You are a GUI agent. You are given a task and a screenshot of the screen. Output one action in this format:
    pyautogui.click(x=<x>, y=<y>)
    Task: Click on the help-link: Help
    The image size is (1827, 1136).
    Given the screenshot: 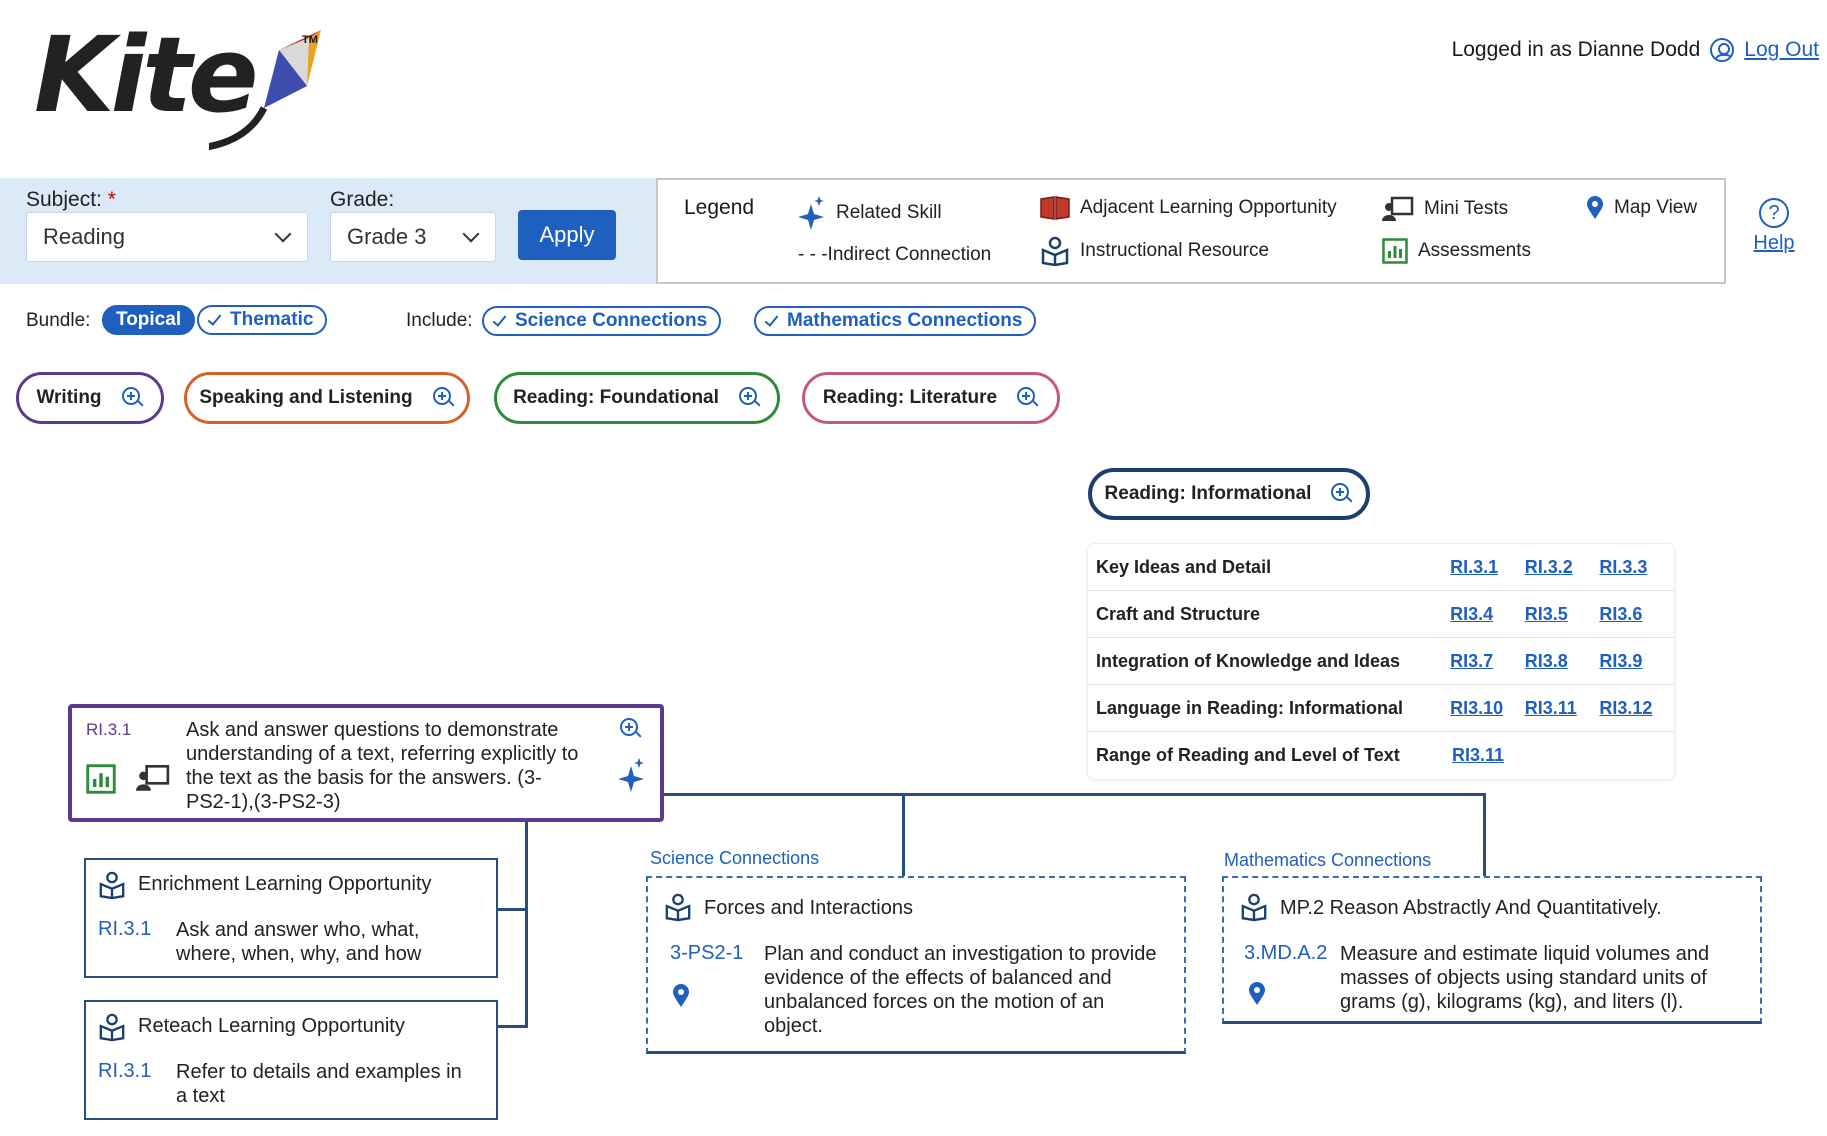 What is the action you would take?
    pyautogui.click(x=1773, y=243)
    